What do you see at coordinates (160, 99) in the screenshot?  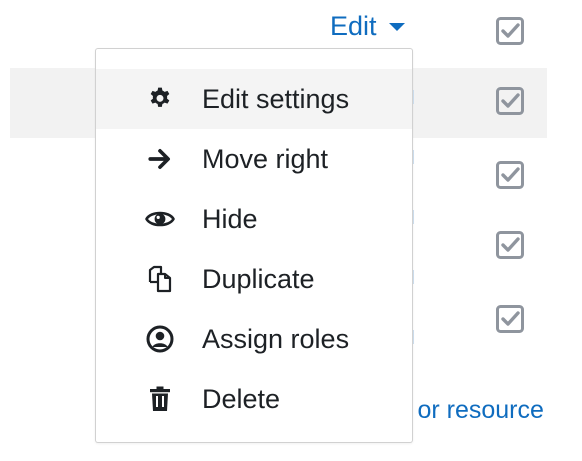 I see `gear-icon` at bounding box center [160, 99].